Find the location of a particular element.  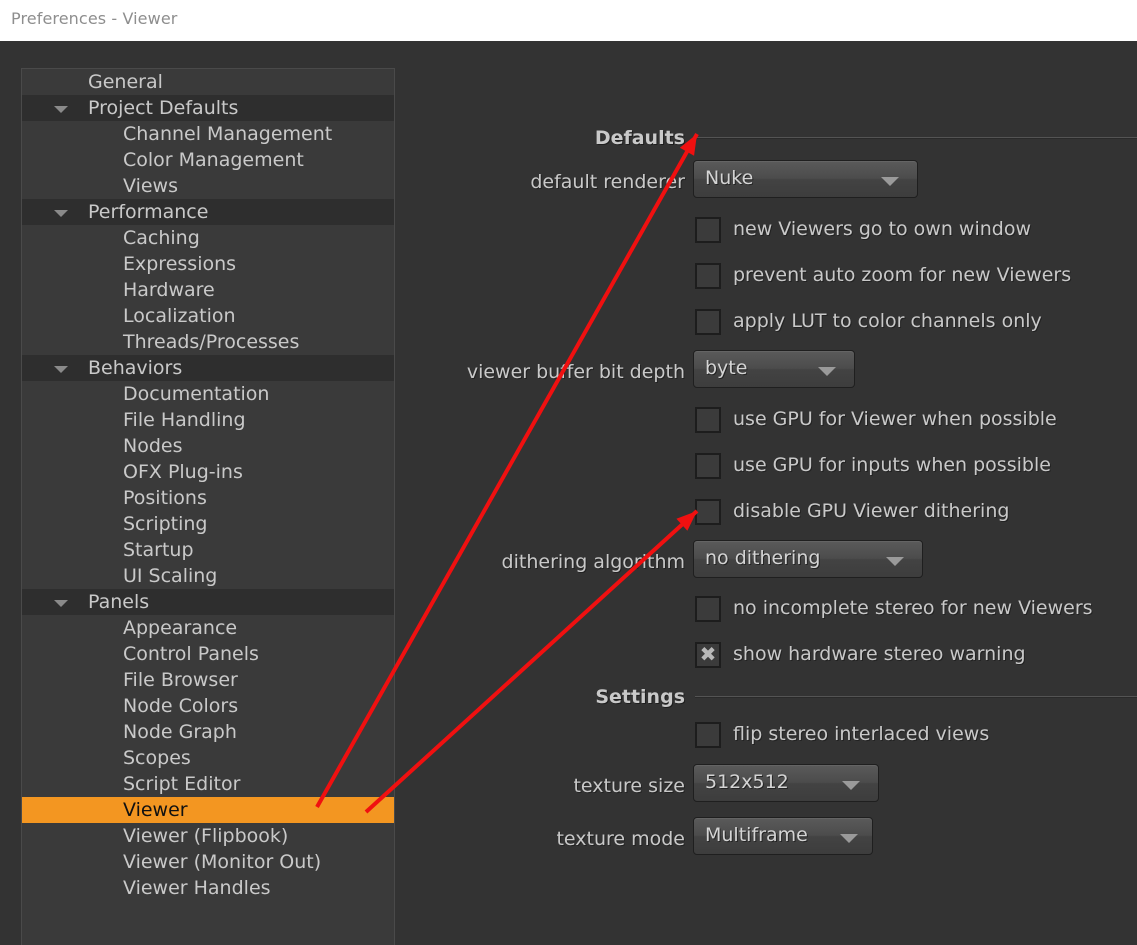

sidebar-item-label: Viewer Handles is located at coordinates (197, 888).